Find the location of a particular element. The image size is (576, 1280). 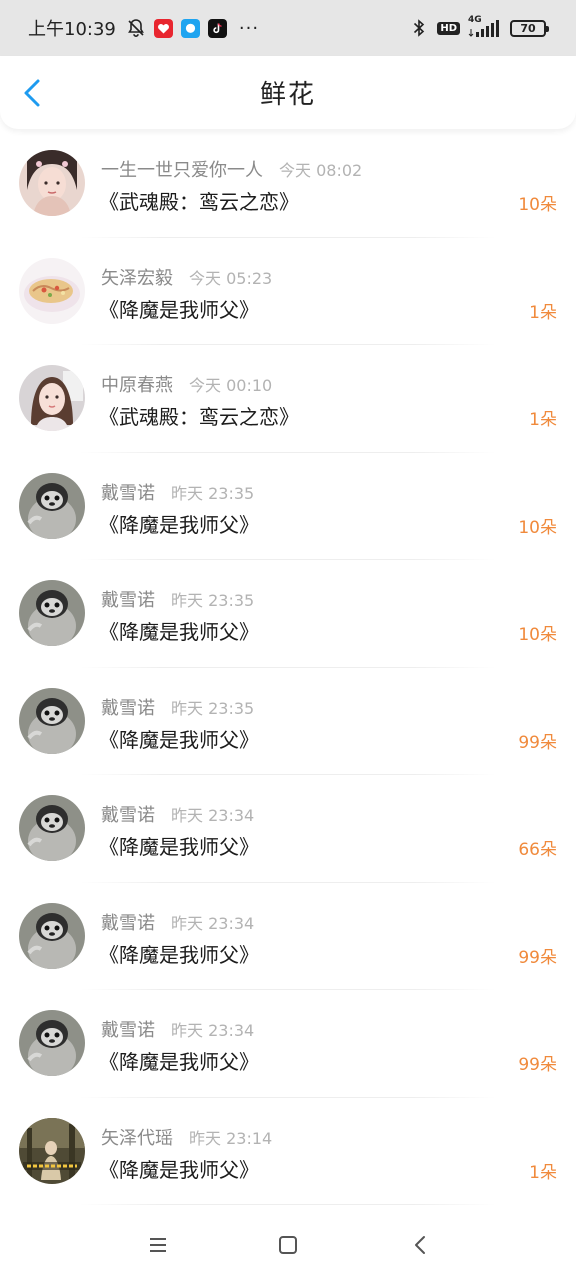

network-type: 4G is located at coordinates (475, 20).